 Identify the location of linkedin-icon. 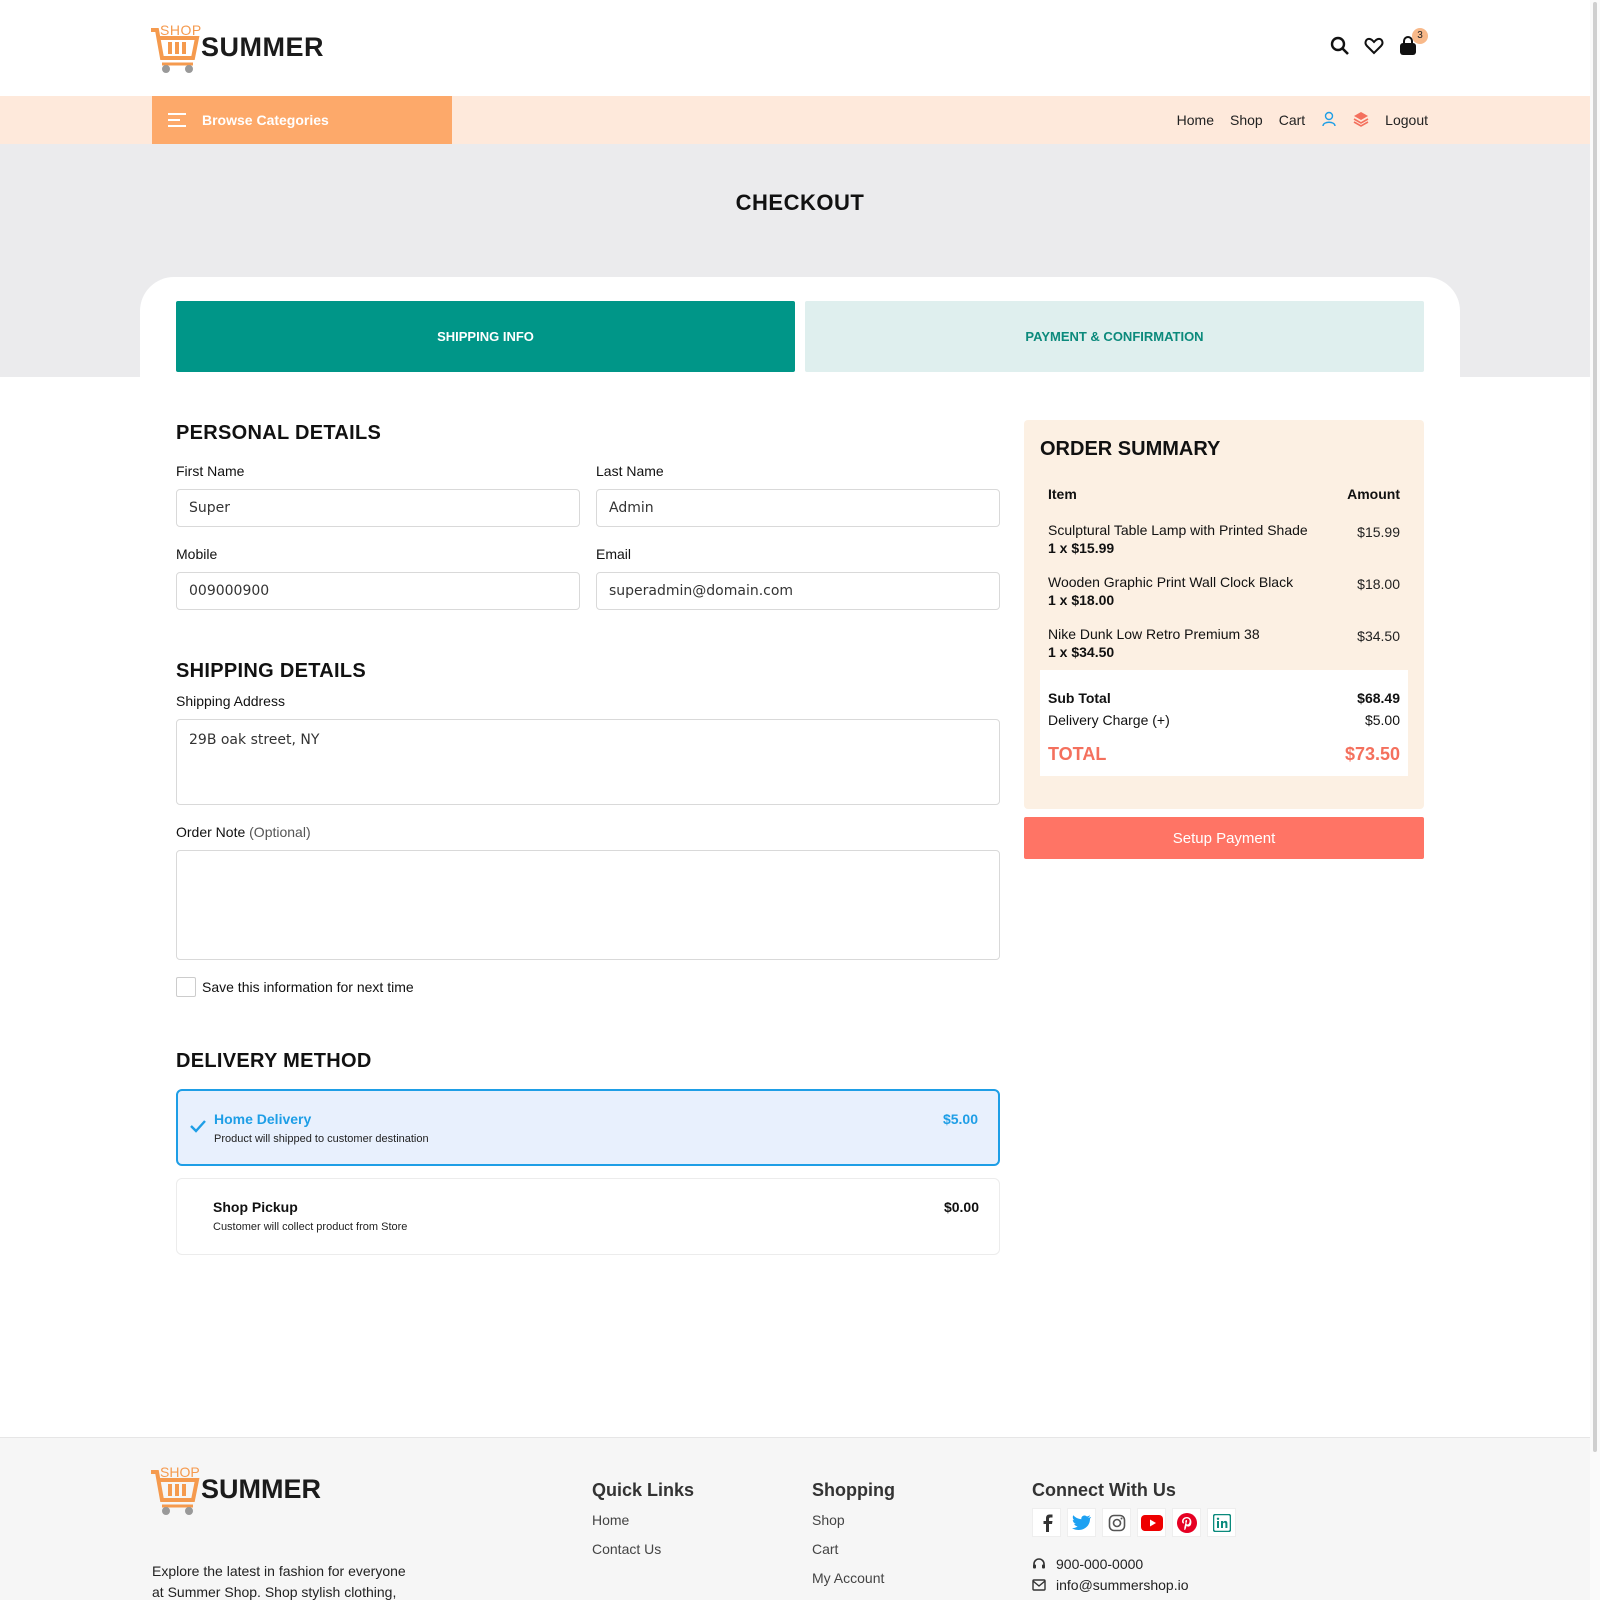
(1221, 1522).